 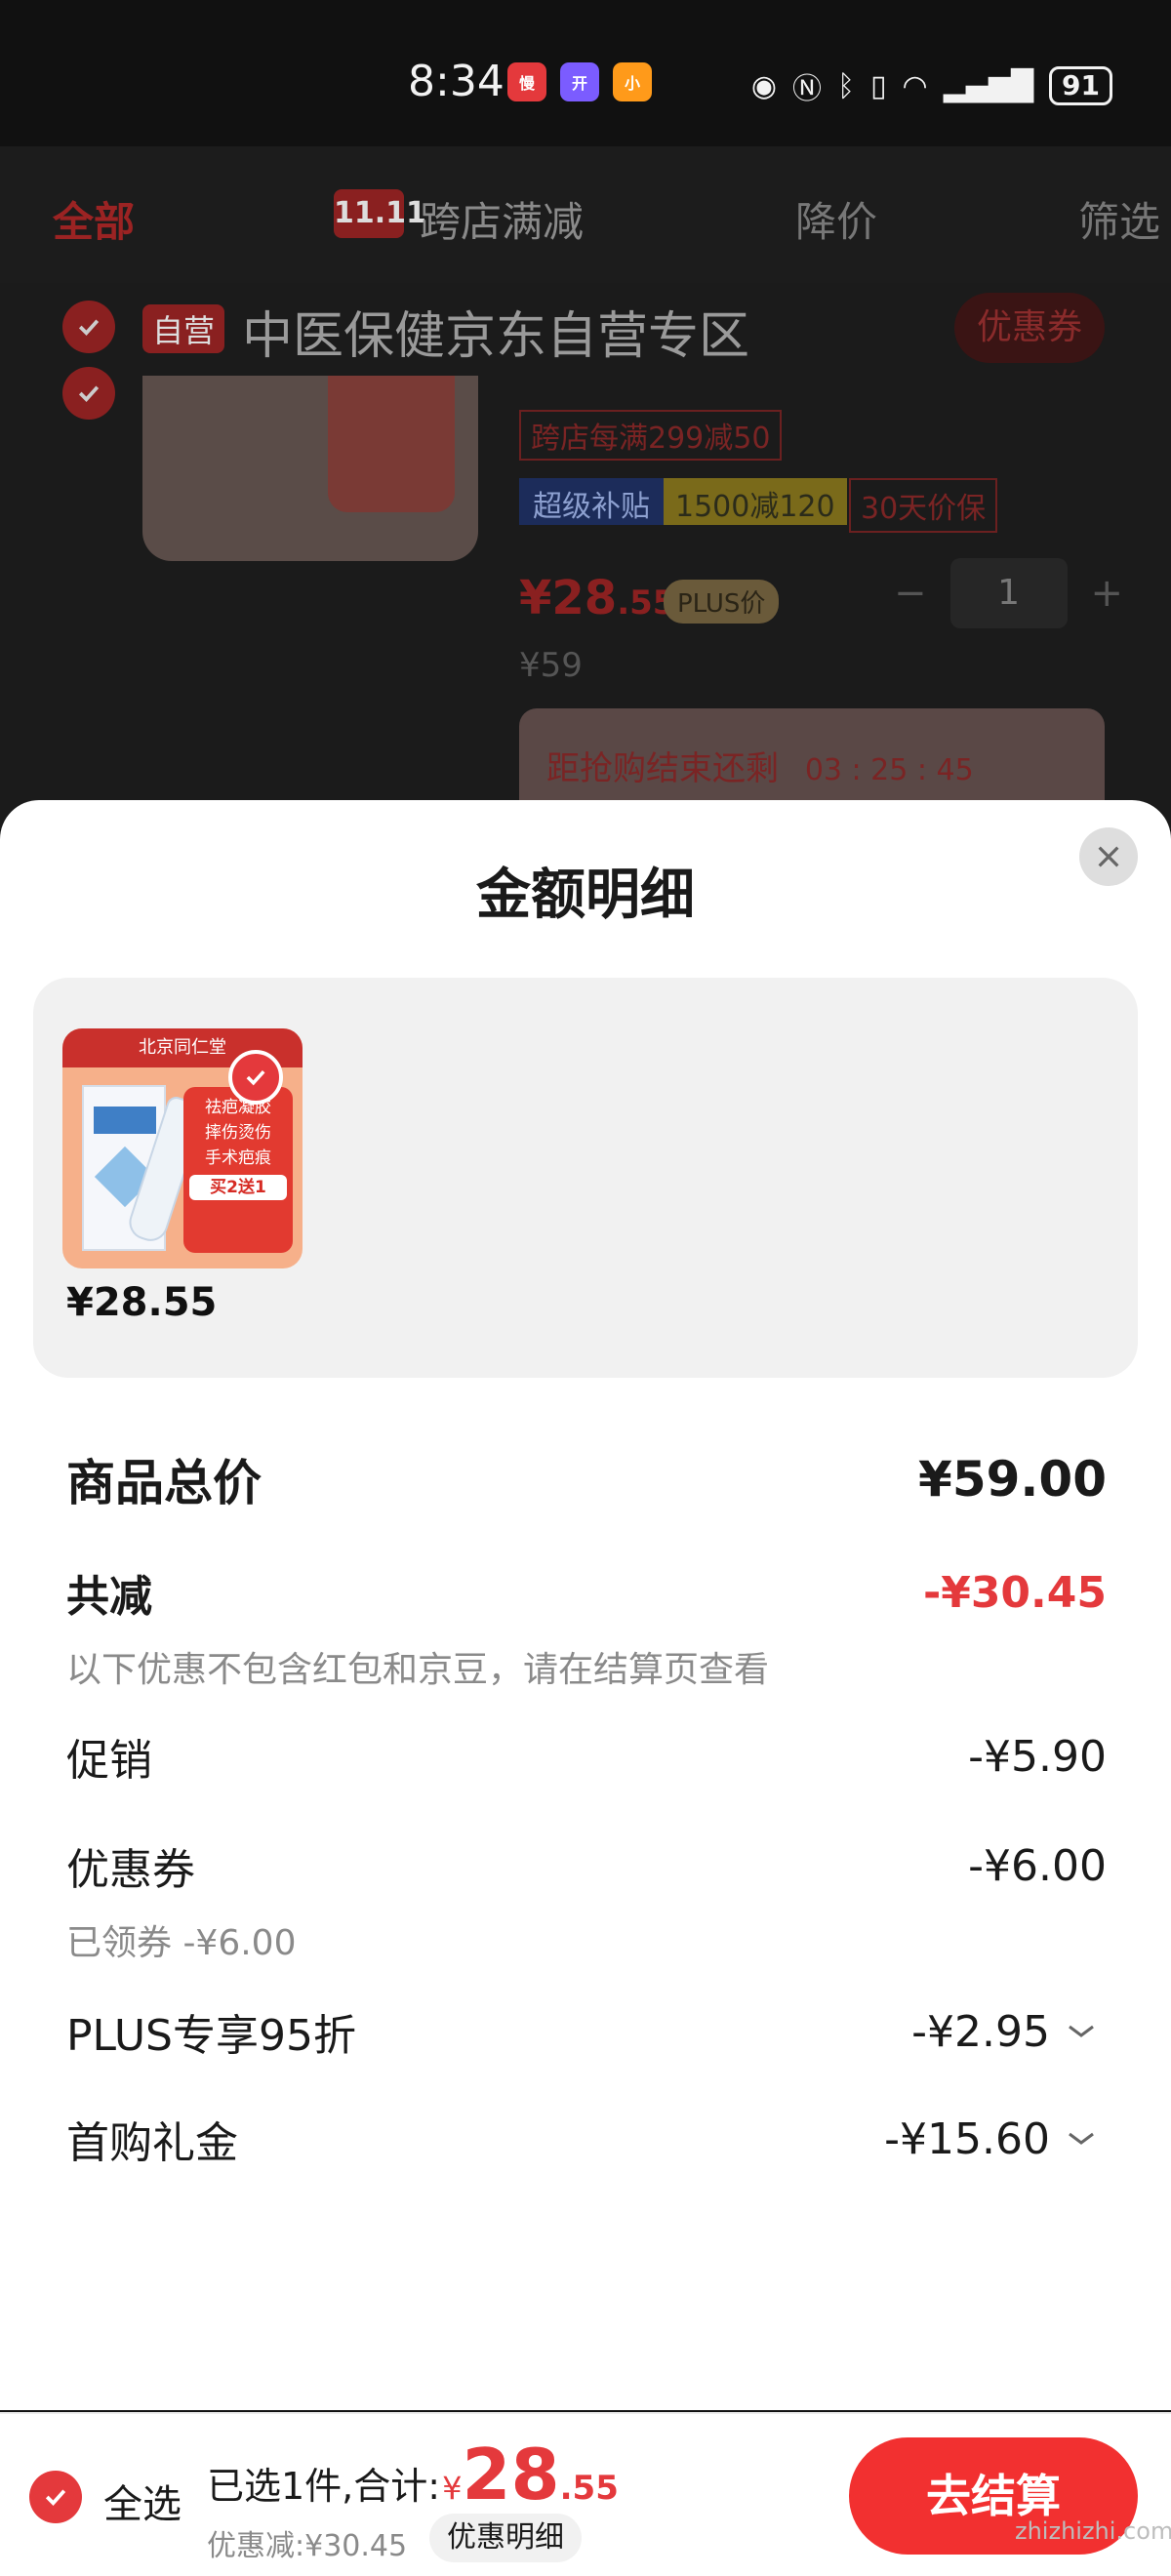 I want to click on original-price: ¥59, so click(x=551, y=665).